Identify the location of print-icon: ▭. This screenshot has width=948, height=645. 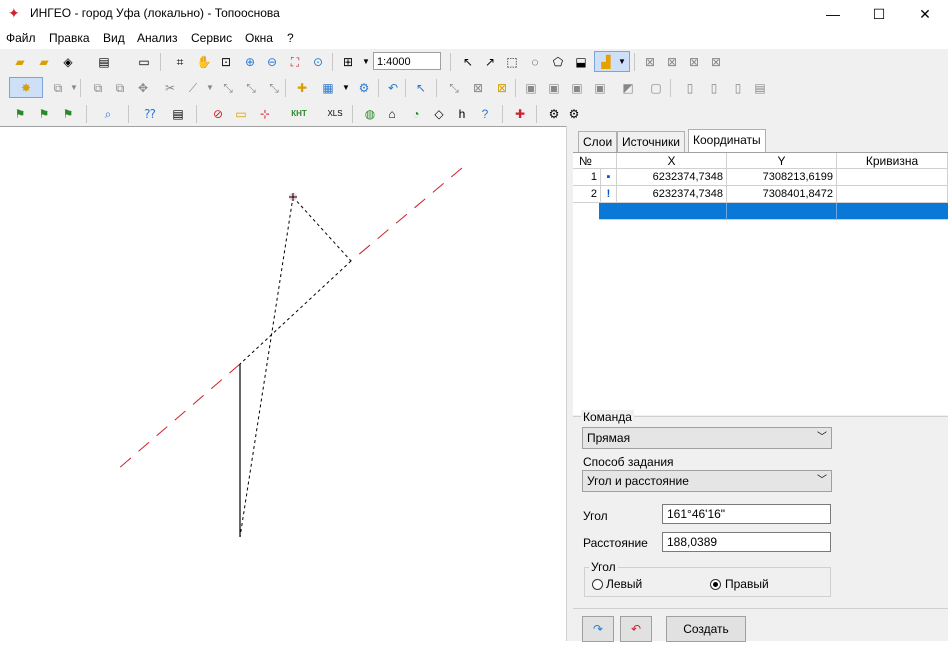
(144, 62).